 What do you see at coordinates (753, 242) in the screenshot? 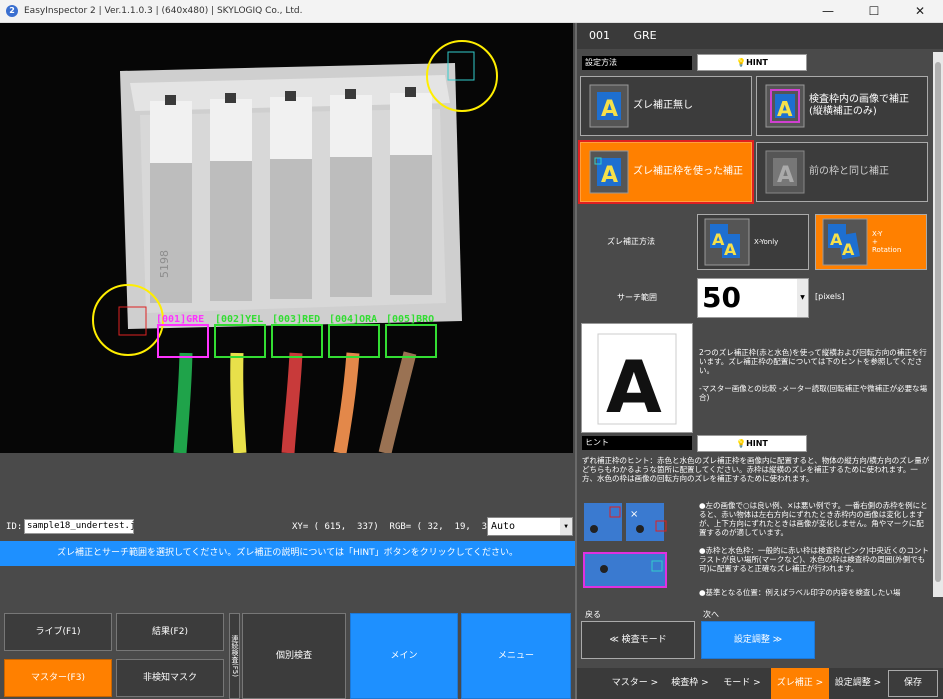
I see `xy-only-button: AA X-Yonly` at bounding box center [753, 242].